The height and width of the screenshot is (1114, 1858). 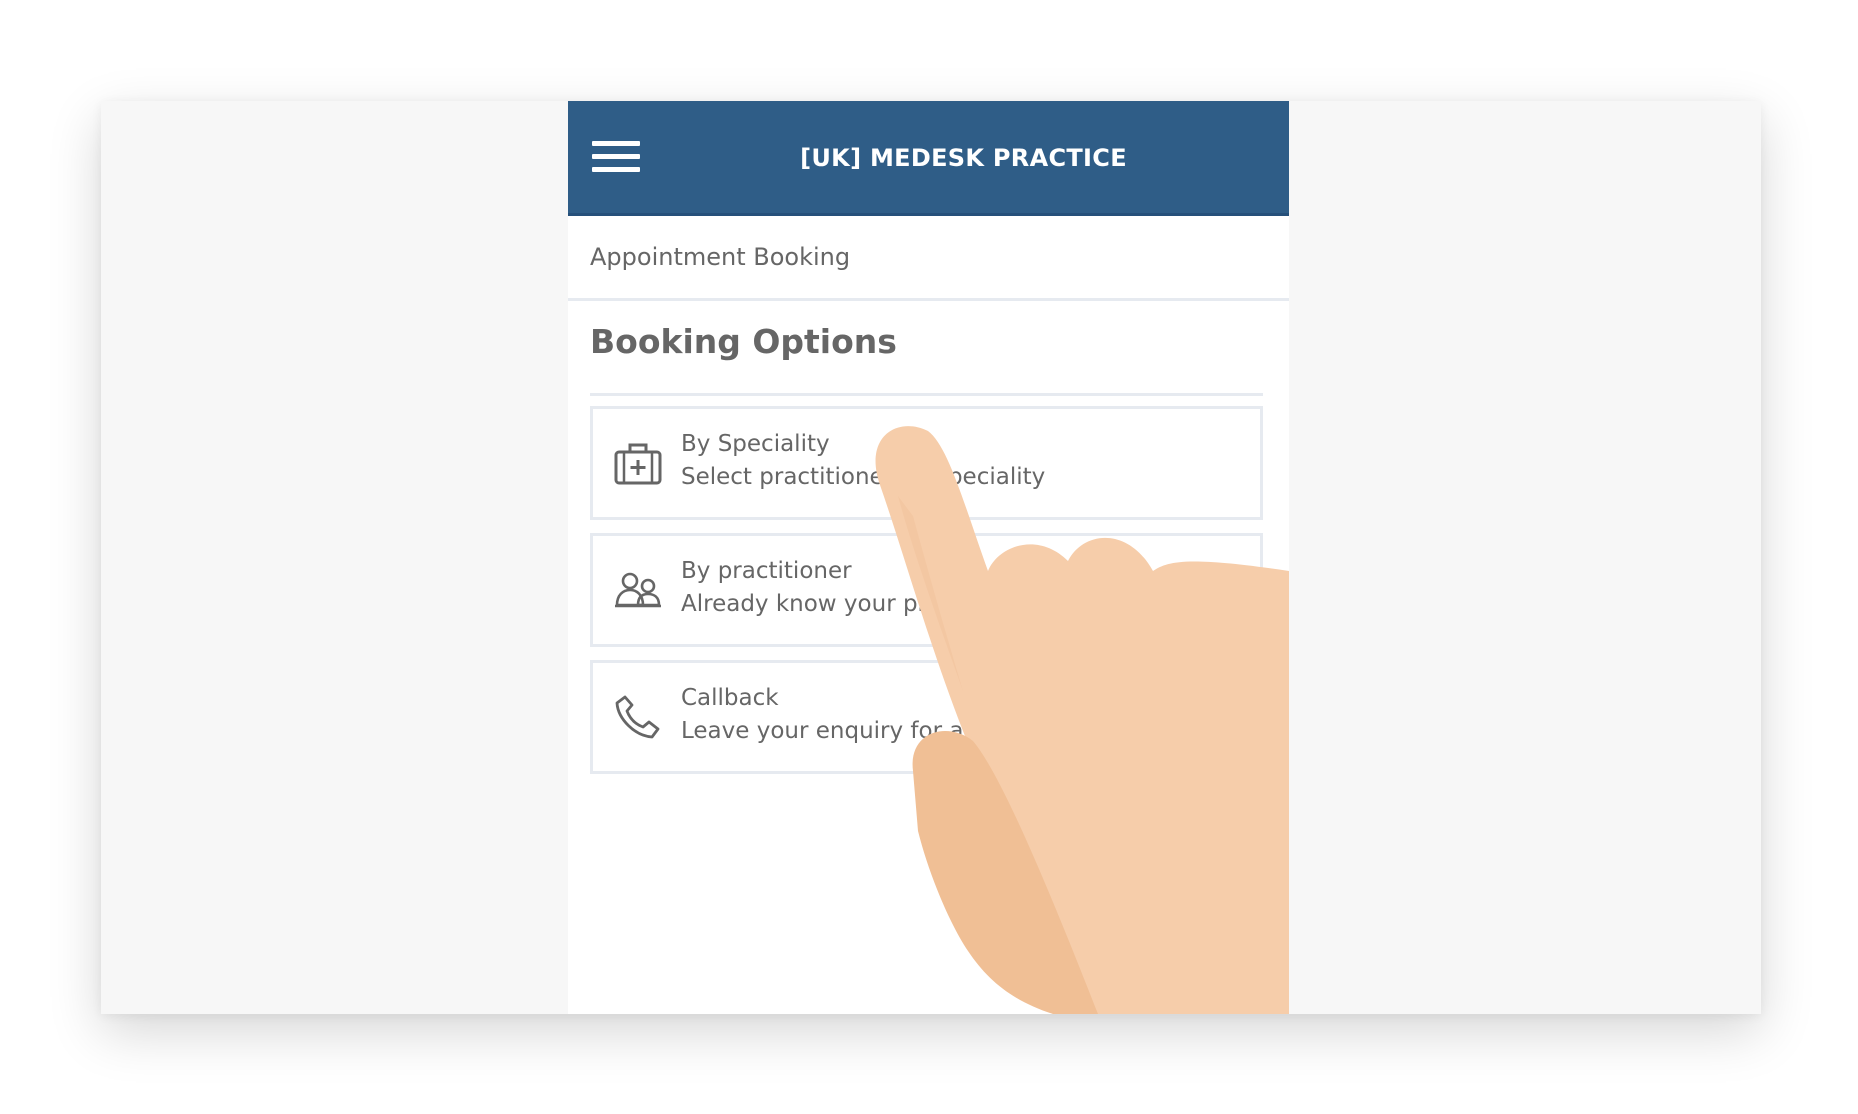 I want to click on option-description: Select practitioner by speciality, so click(x=863, y=477).